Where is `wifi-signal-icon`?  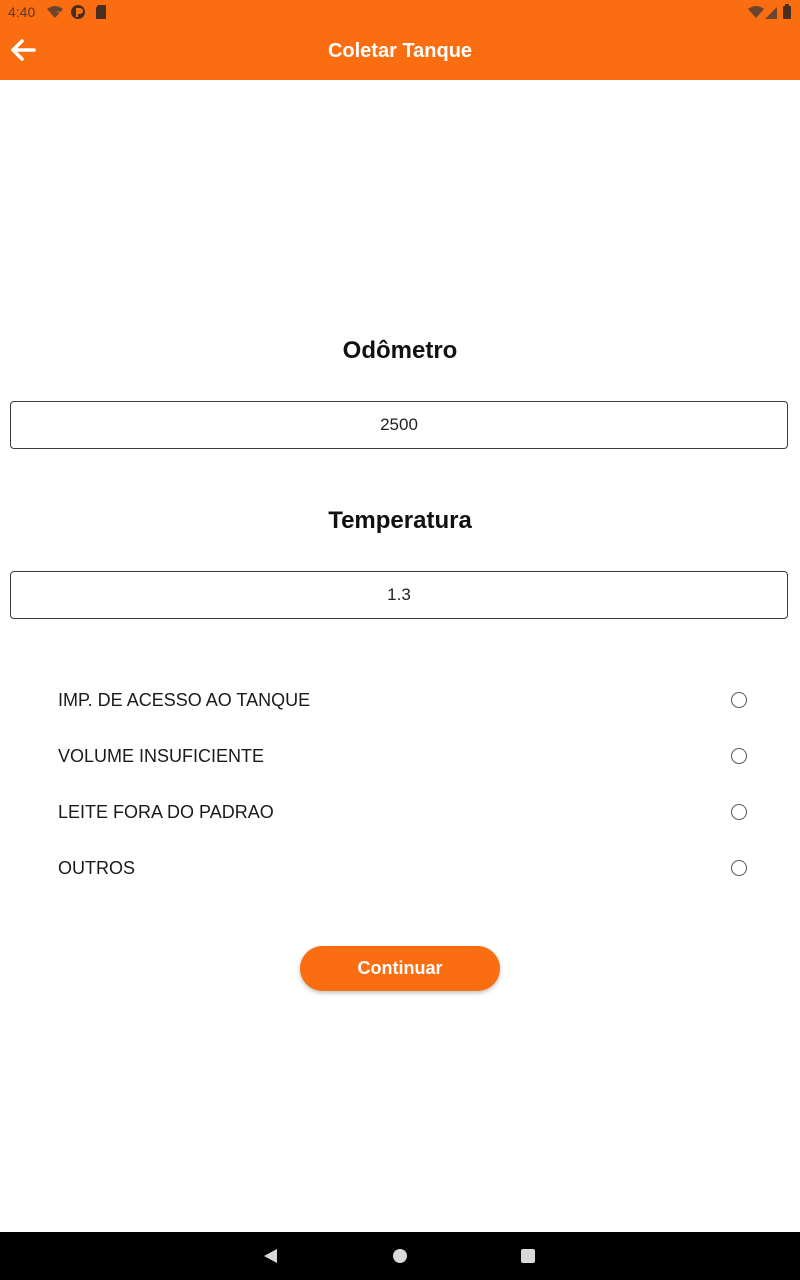 wifi-signal-icon is located at coordinates (756, 14).